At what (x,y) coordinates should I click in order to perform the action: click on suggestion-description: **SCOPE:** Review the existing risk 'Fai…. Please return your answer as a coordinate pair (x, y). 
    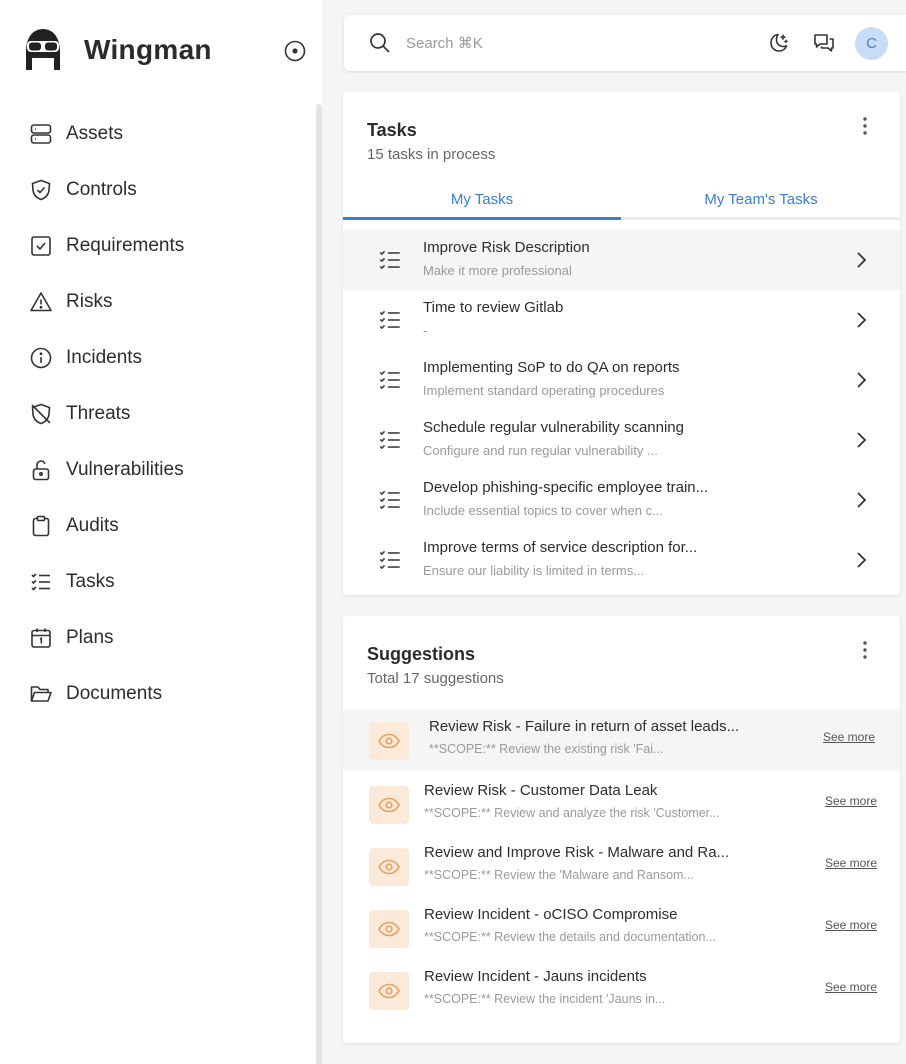
    Looking at the image, I should click on (546, 749).